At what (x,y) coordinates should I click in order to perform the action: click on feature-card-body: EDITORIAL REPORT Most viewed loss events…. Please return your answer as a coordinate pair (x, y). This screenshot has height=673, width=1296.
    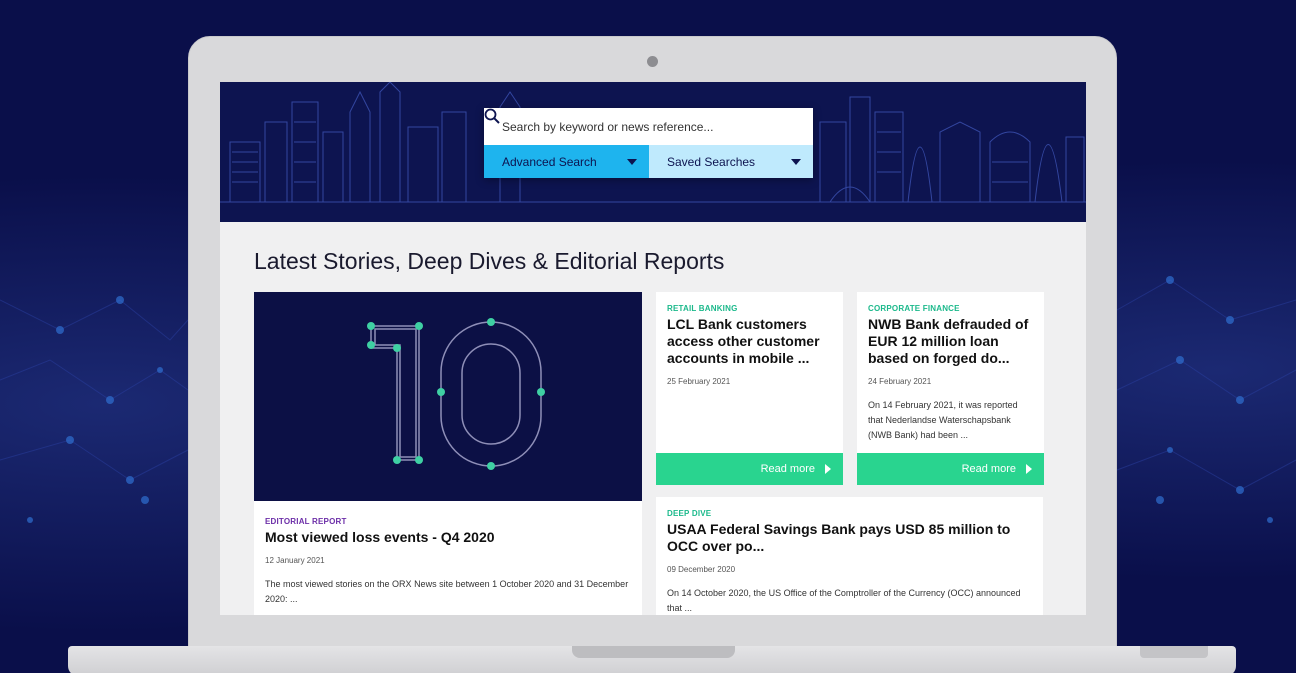
    Looking at the image, I should click on (448, 558).